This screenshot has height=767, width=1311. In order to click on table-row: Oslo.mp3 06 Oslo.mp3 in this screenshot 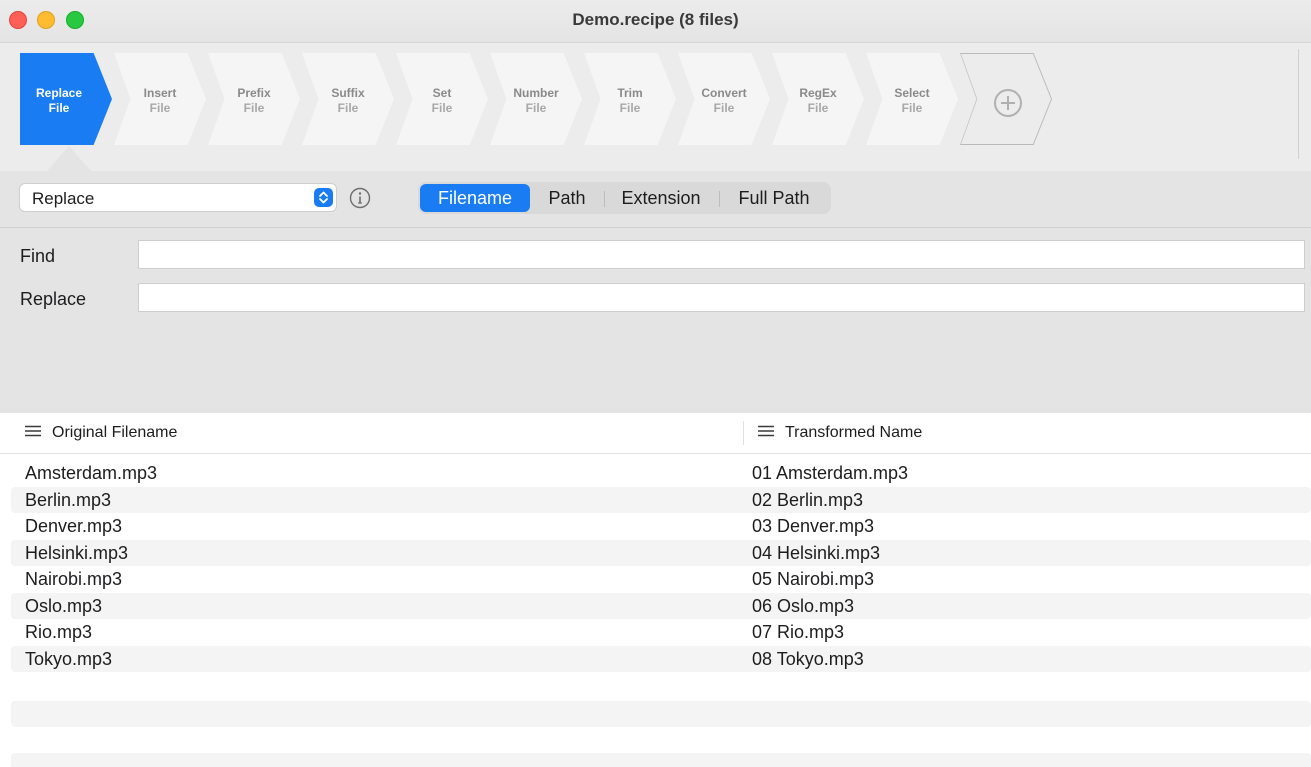, I will do `click(661, 605)`.